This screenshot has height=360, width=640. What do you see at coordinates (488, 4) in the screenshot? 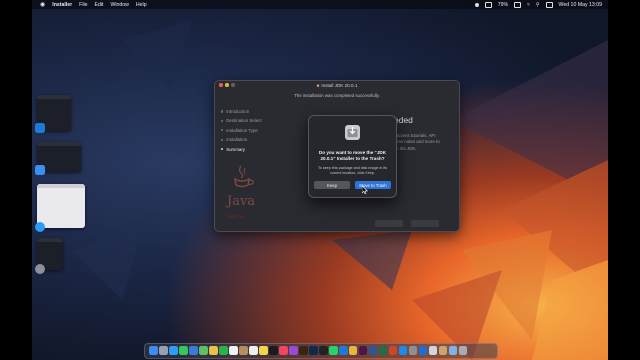
I see `screen-mirror-icon` at bounding box center [488, 4].